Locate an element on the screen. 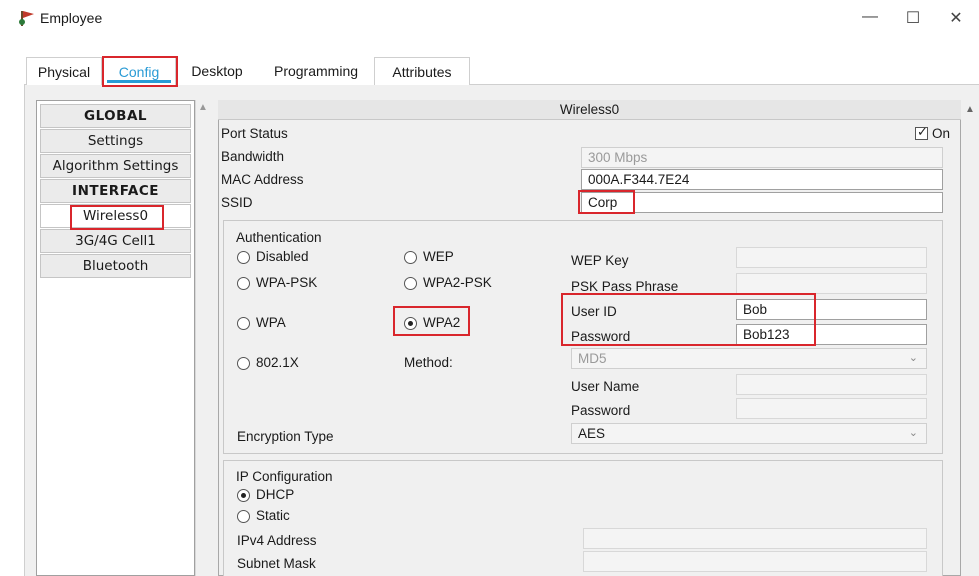 Image resolution: width=979 pixels, height=576 pixels. radio-wpa2-label: WPA2 is located at coordinates (442, 322).